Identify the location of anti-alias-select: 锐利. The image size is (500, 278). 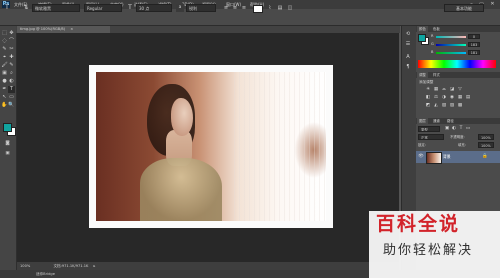
(201, 8).